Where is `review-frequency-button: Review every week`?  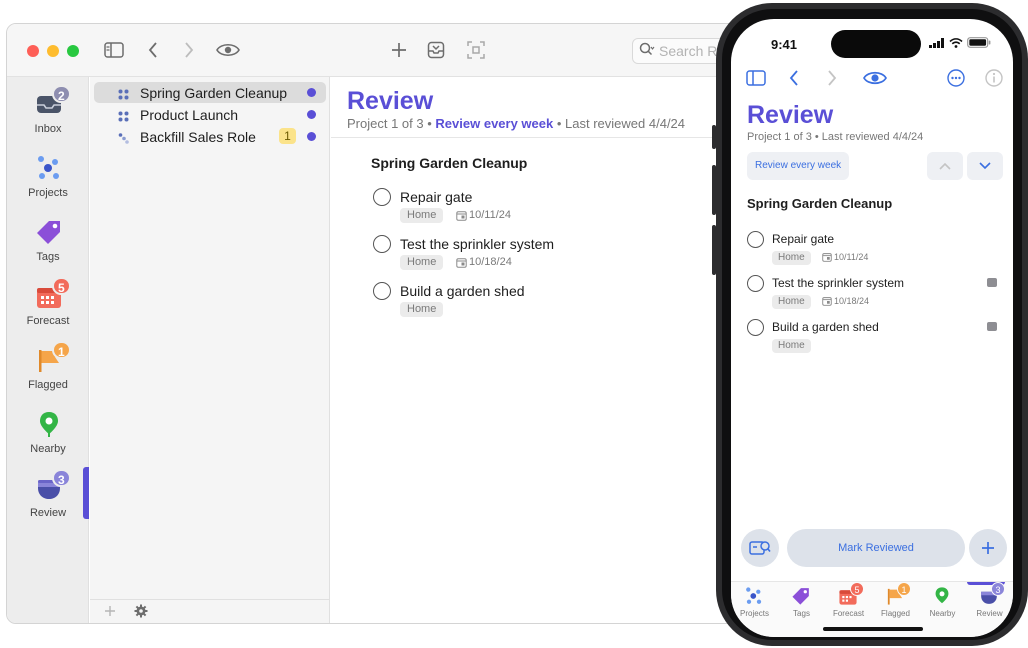 review-frequency-button: Review every week is located at coordinates (798, 166).